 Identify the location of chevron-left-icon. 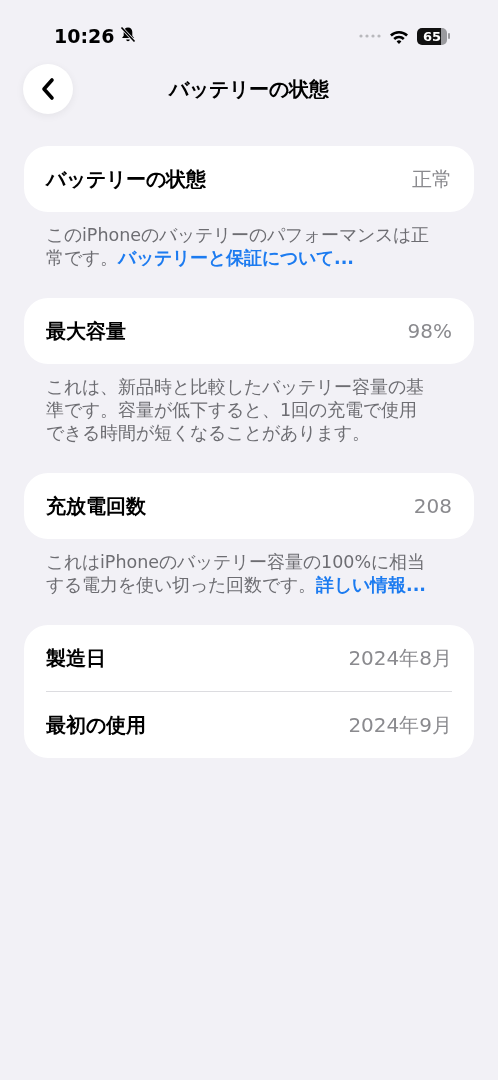
(48, 89).